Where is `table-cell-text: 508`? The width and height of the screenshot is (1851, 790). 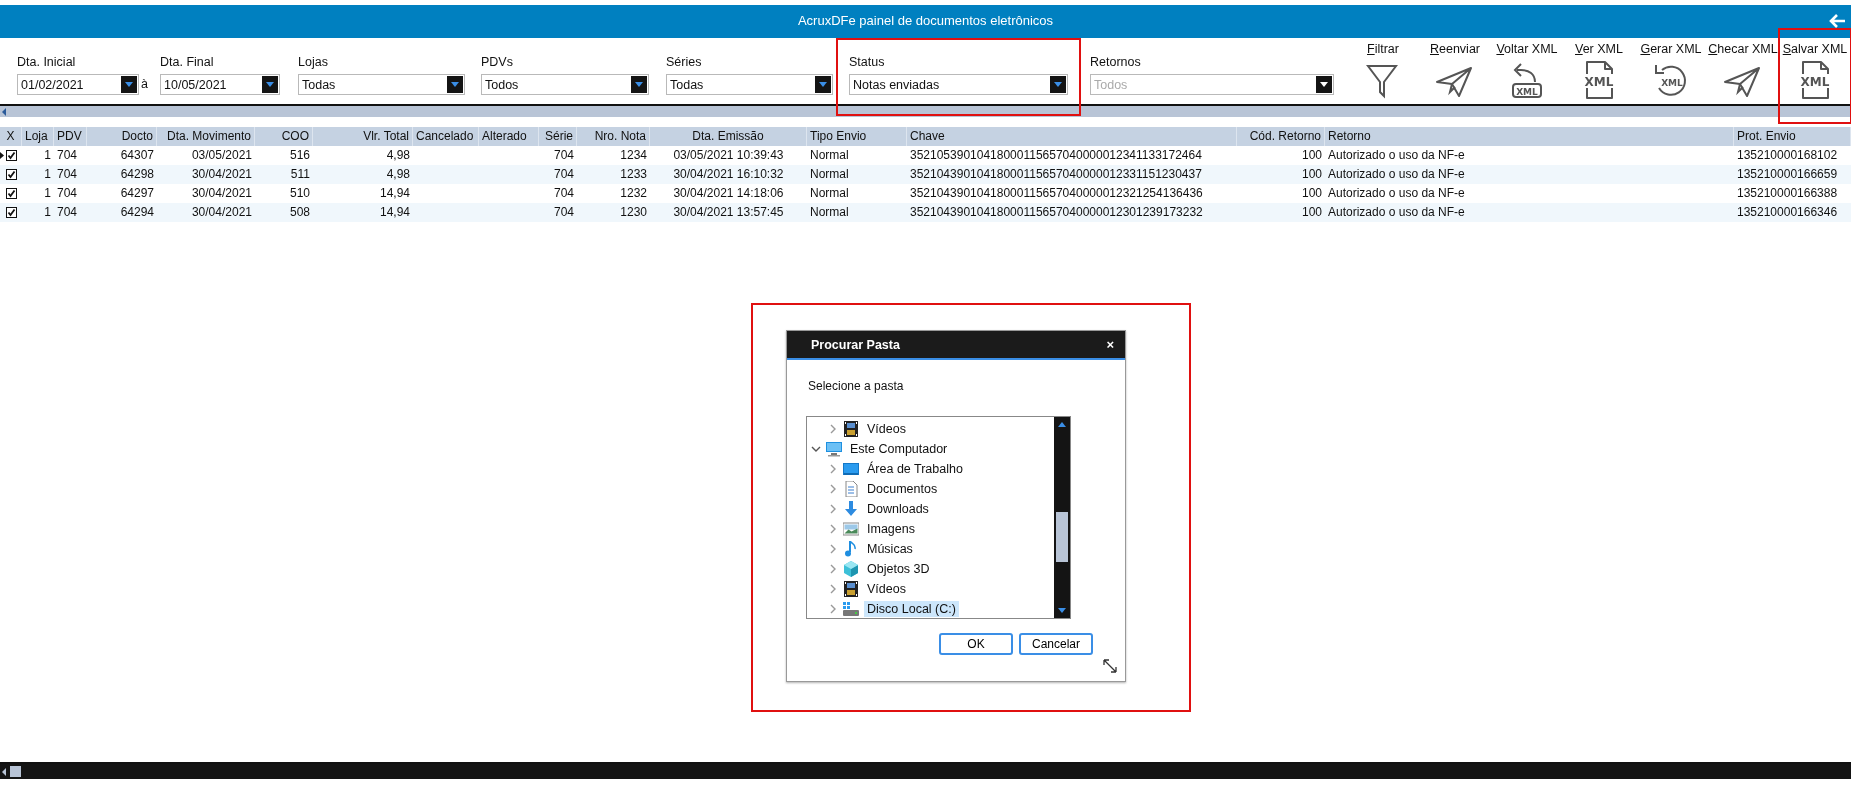 table-cell-text: 508 is located at coordinates (299, 212).